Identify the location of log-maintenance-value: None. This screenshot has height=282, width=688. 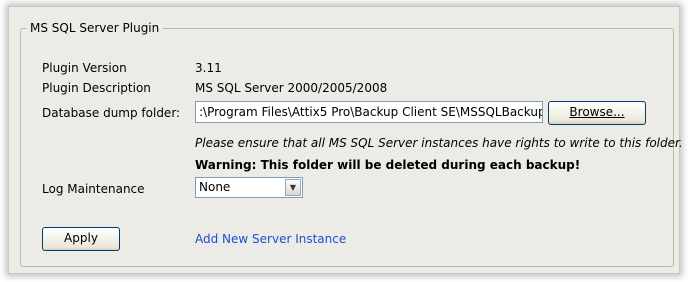
(215, 187).